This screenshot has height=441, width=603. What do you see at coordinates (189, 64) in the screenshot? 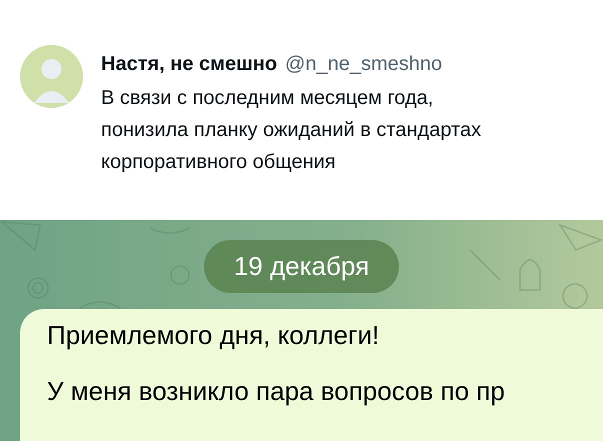
I see `author-name: Настя, не смешно` at bounding box center [189, 64].